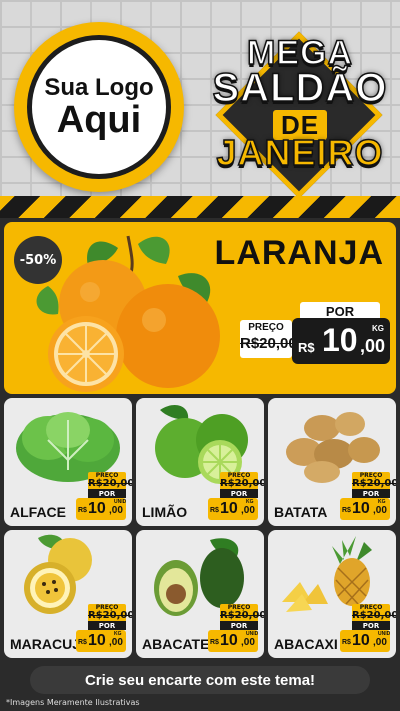  Describe the element at coordinates (99, 119) in the screenshot. I see `logo-text-line2: Aqui` at that location.